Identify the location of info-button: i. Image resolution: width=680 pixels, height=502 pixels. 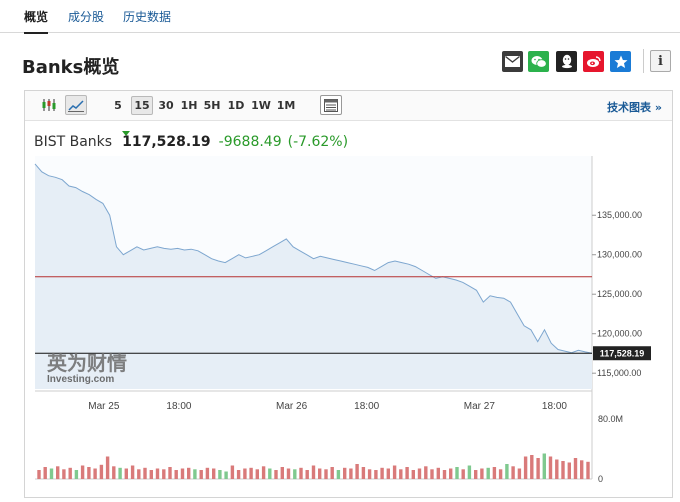
(660, 61).